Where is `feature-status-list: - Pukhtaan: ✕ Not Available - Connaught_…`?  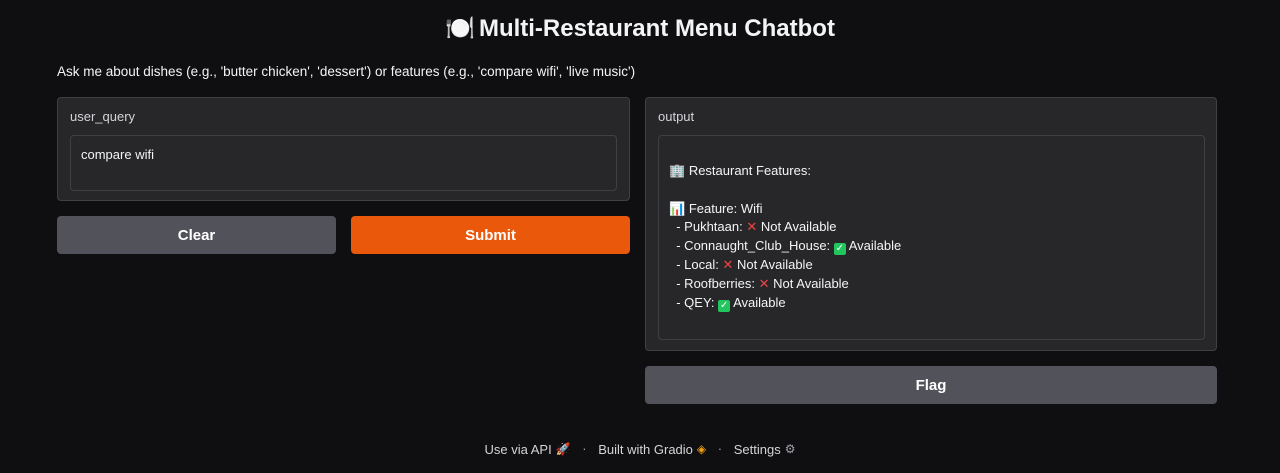 feature-status-list: - Pukhtaan: ✕ Not Available - Connaught_… is located at coordinates (931, 265).